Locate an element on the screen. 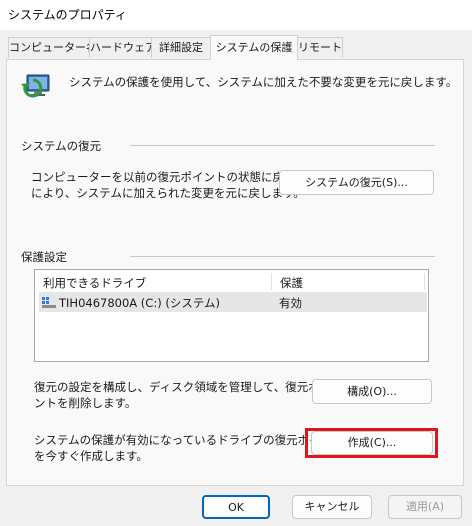  protection-group-divider is located at coordinates (282, 256).